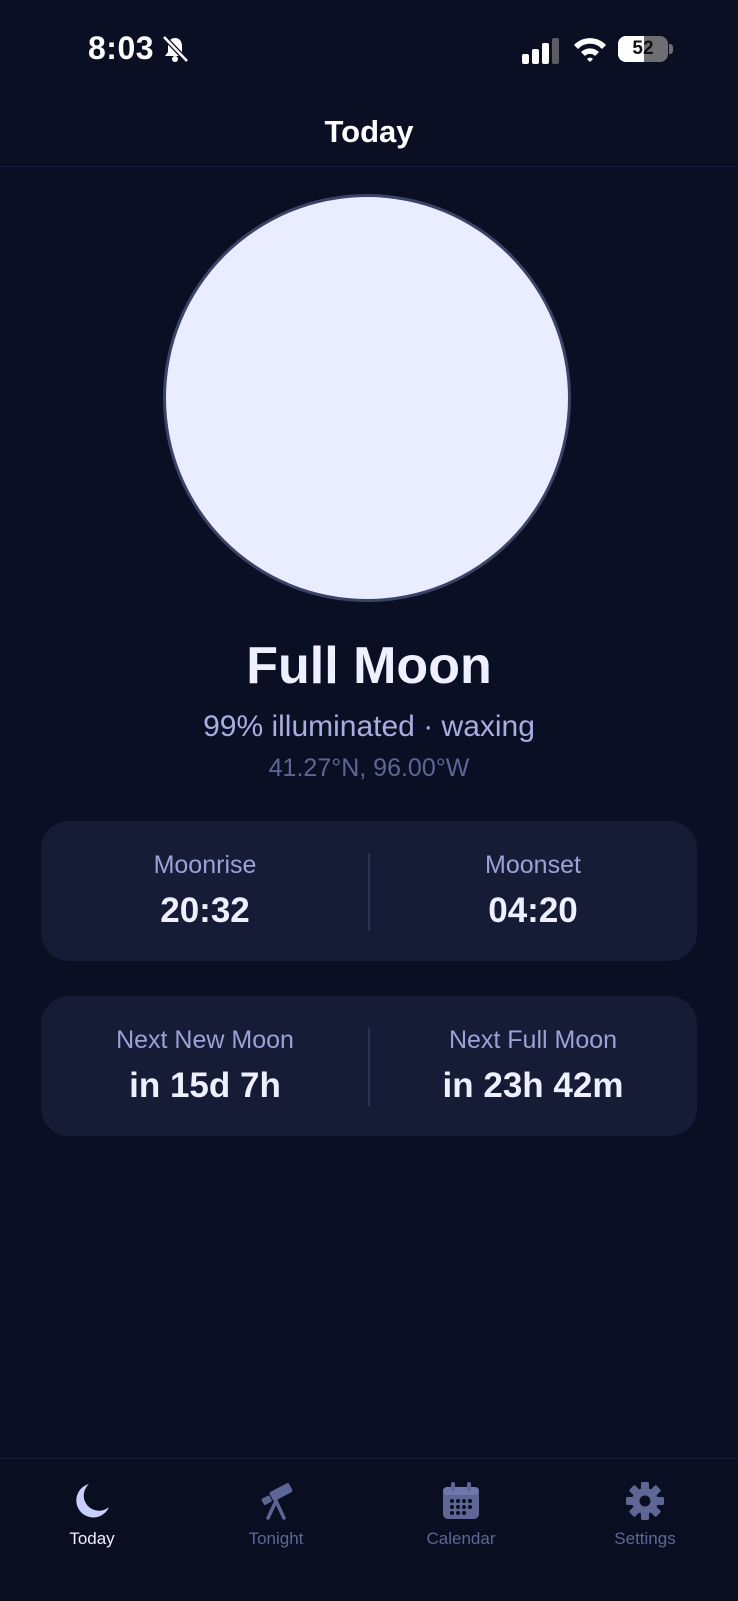 This screenshot has width=738, height=1601. Describe the element at coordinates (590, 50) in the screenshot. I see `wifi-icon` at that location.